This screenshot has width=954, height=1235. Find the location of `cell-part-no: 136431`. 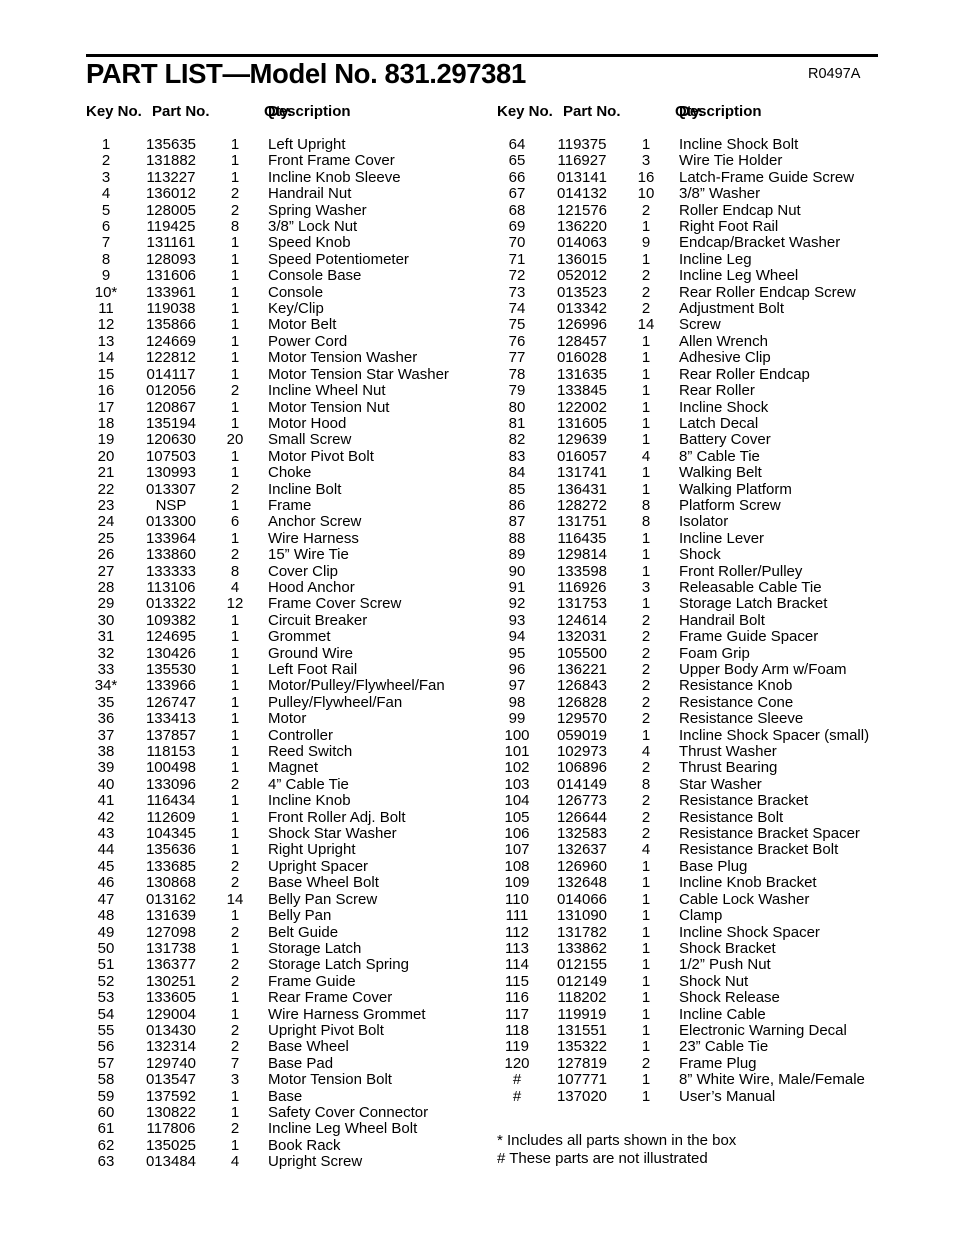

cell-part-no: 136431 is located at coordinates (582, 489).